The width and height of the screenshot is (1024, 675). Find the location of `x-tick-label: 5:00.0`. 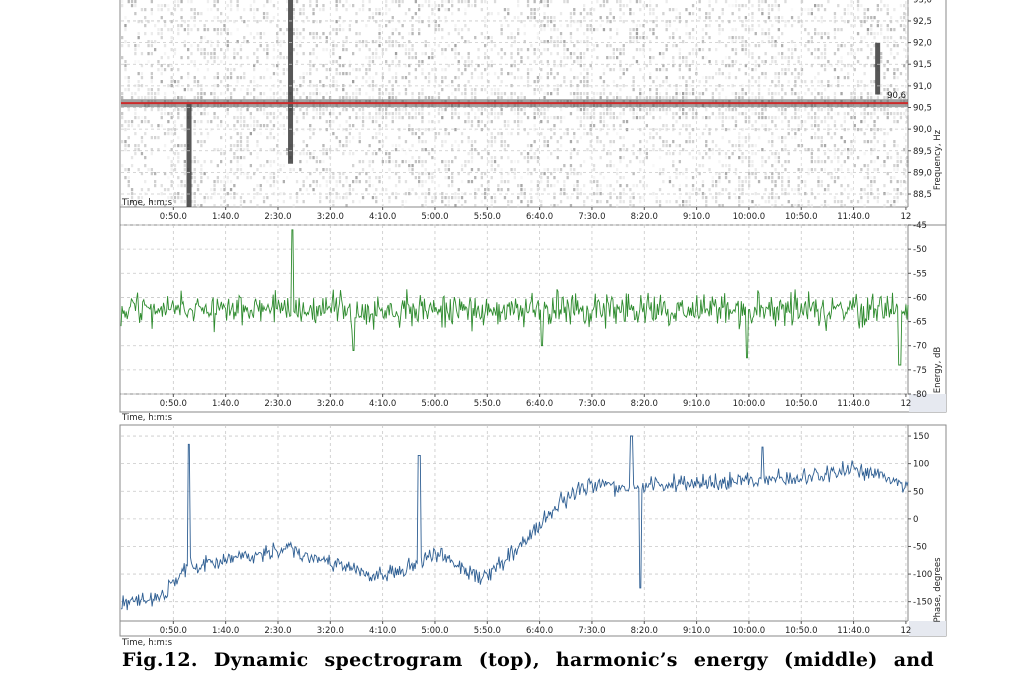

x-tick-label: 5:00.0 is located at coordinates (434, 217).